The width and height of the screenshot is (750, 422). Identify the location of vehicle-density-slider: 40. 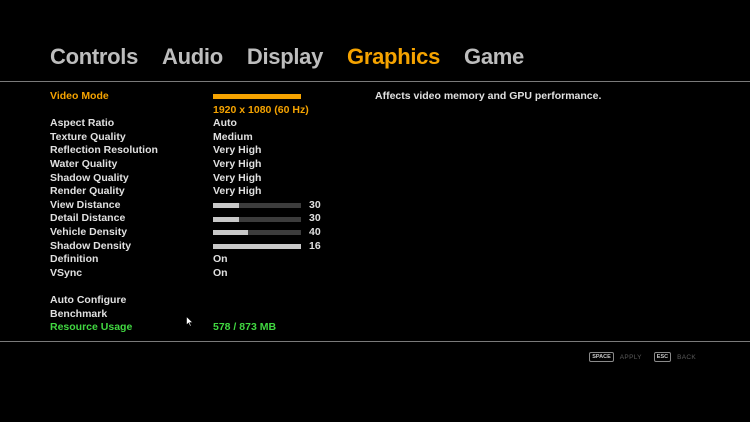
(288, 233).